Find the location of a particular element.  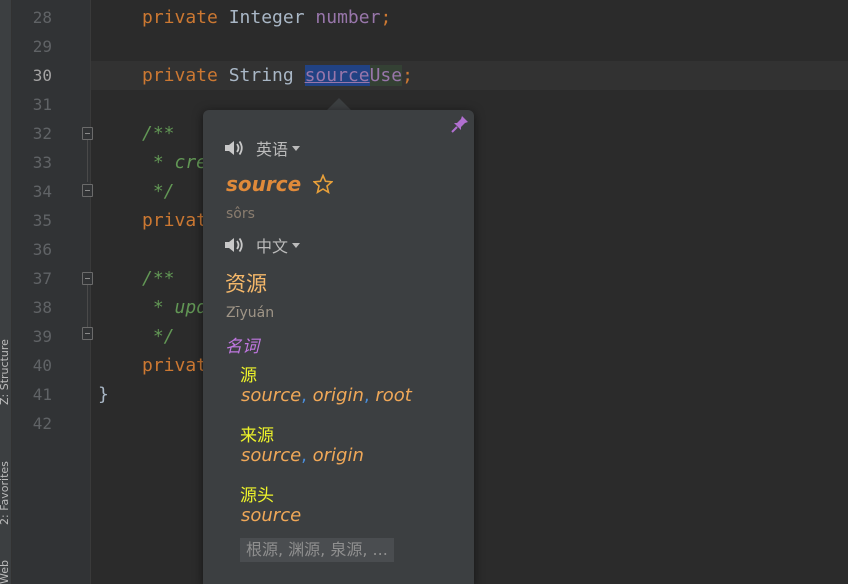

code-line-33: * cre is located at coordinates (175, 162).